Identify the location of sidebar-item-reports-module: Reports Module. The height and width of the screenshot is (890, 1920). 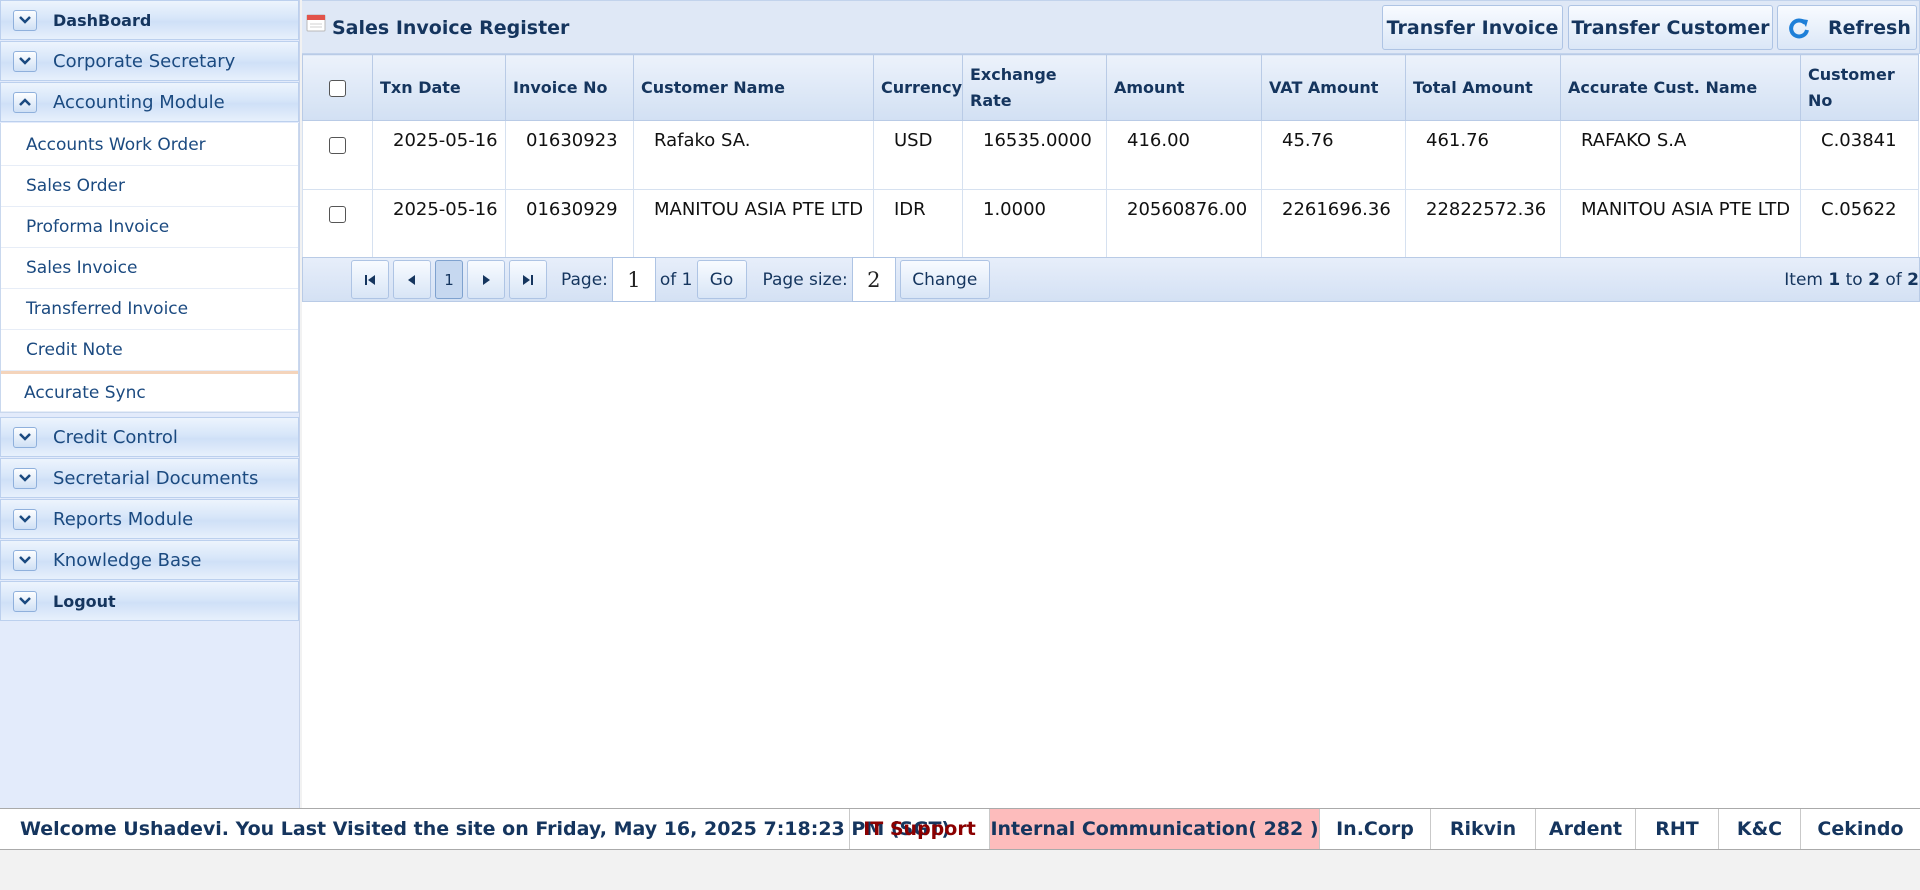
(149, 519).